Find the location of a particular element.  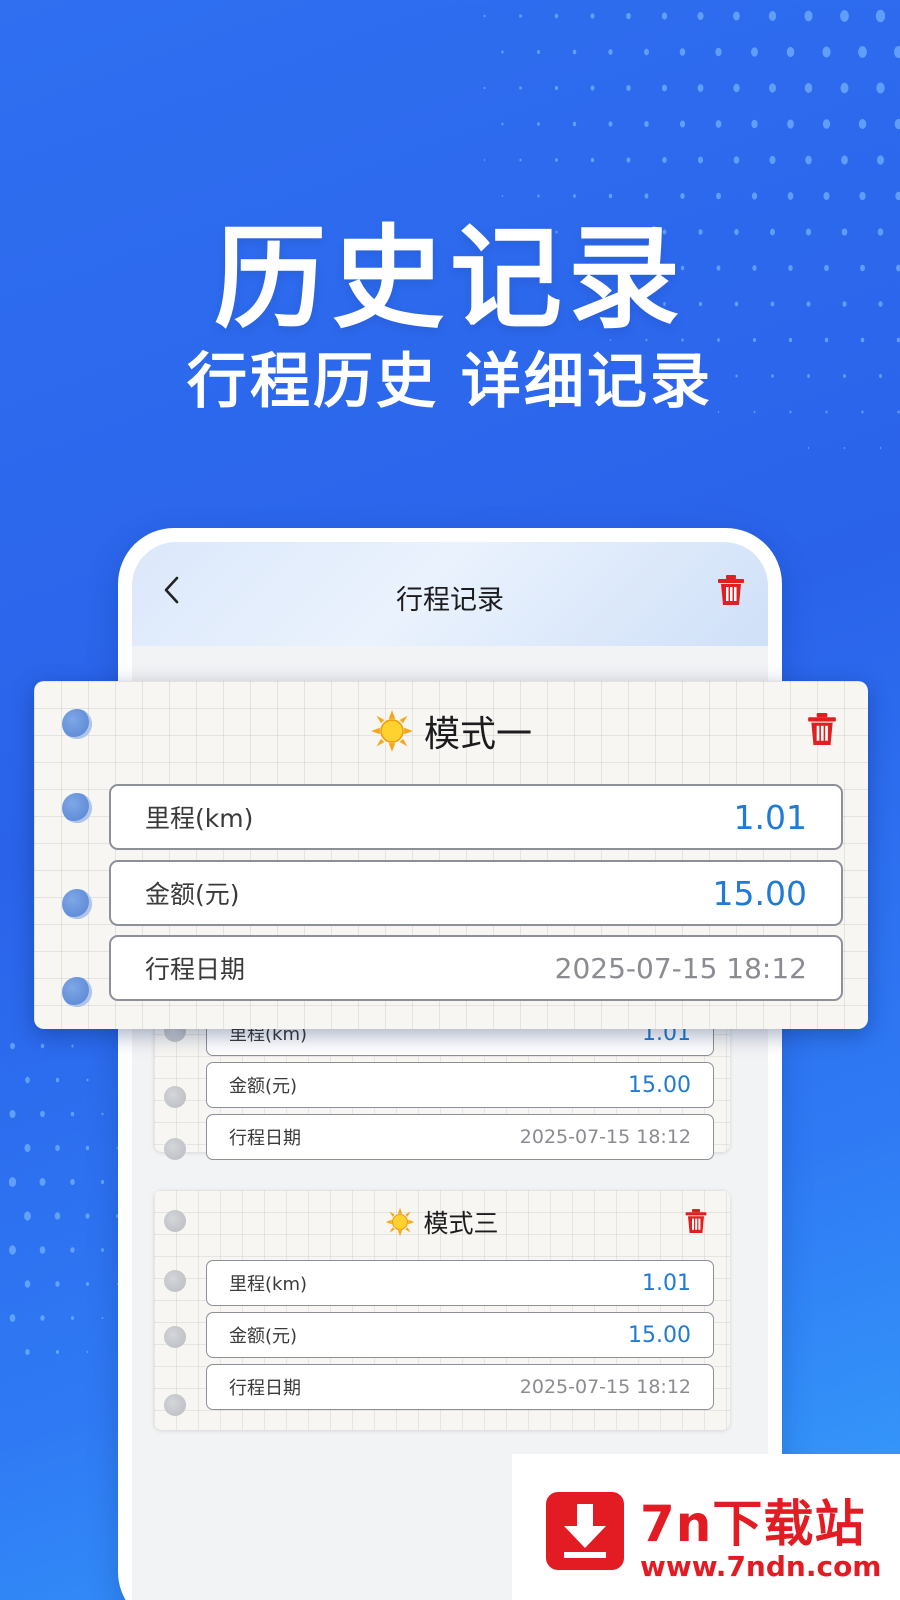

promo-subtitle-right: 详细记录 is located at coordinates (587, 382).